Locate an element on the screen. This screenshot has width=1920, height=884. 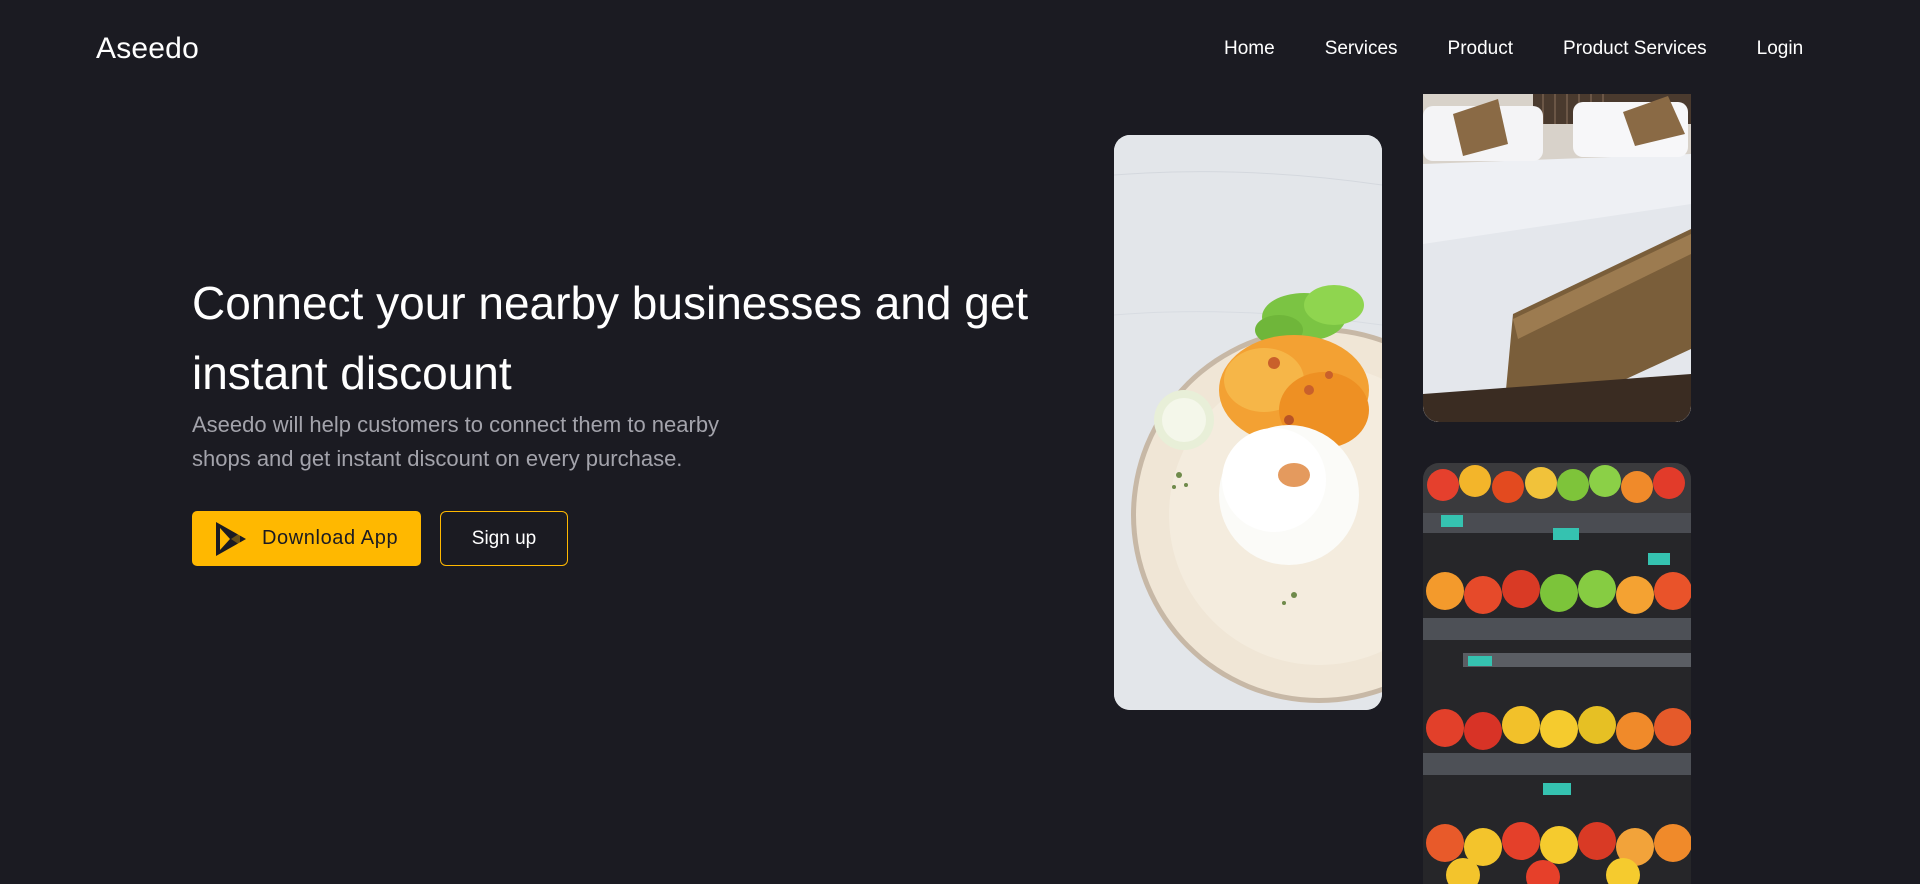
play-store-icon is located at coordinates (231, 539).